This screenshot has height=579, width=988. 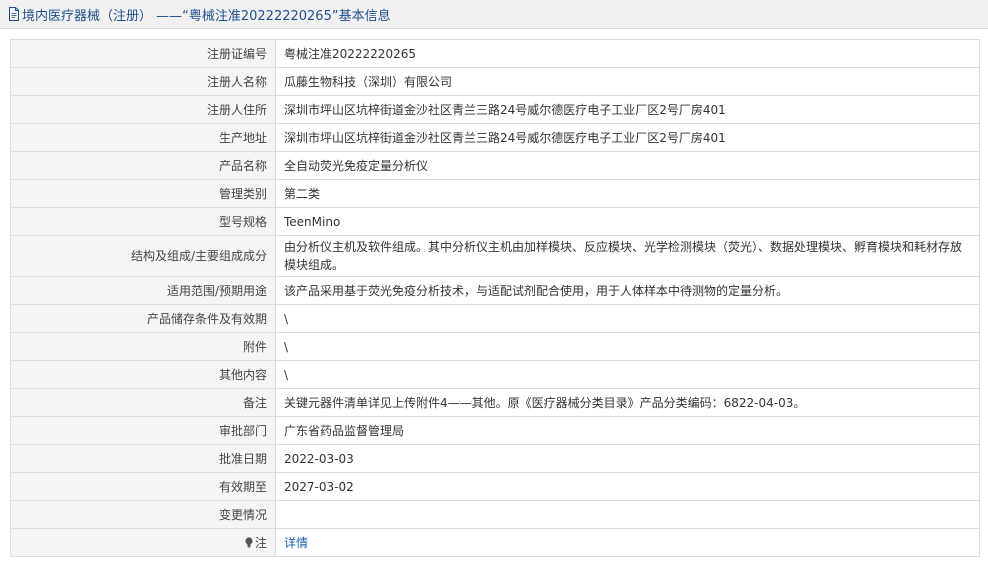 I want to click on field-value: 全自动荧光免疫定量分析仪, so click(x=627, y=165).